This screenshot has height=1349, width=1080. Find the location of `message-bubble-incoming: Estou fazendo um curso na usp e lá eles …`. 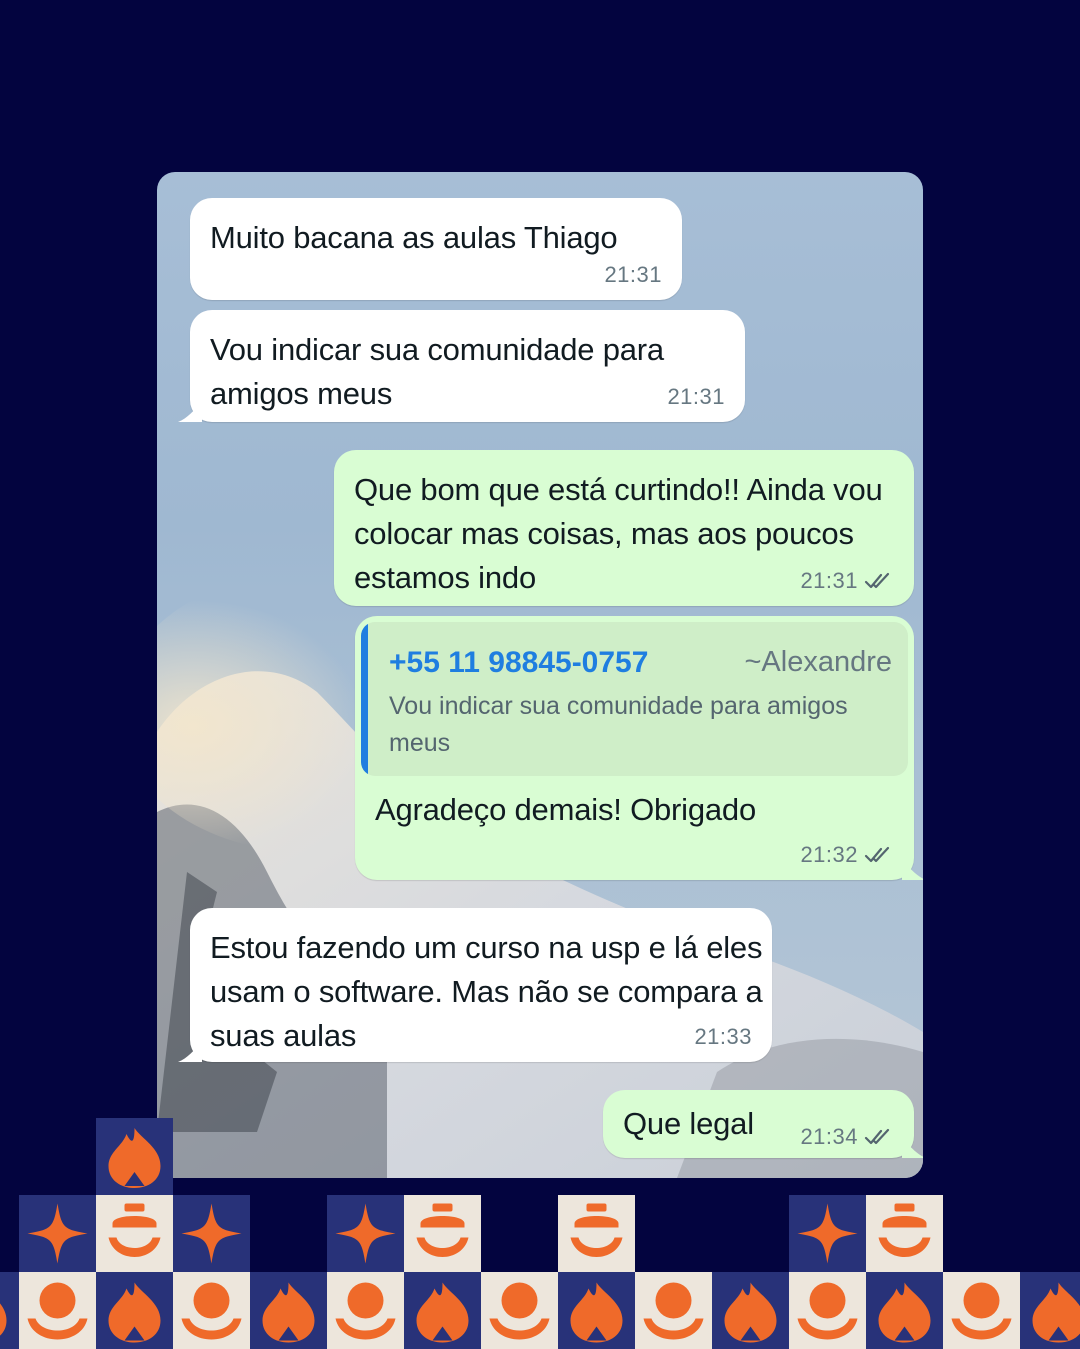

message-bubble-incoming: Estou fazendo um curso na usp e lá eles … is located at coordinates (475, 985).